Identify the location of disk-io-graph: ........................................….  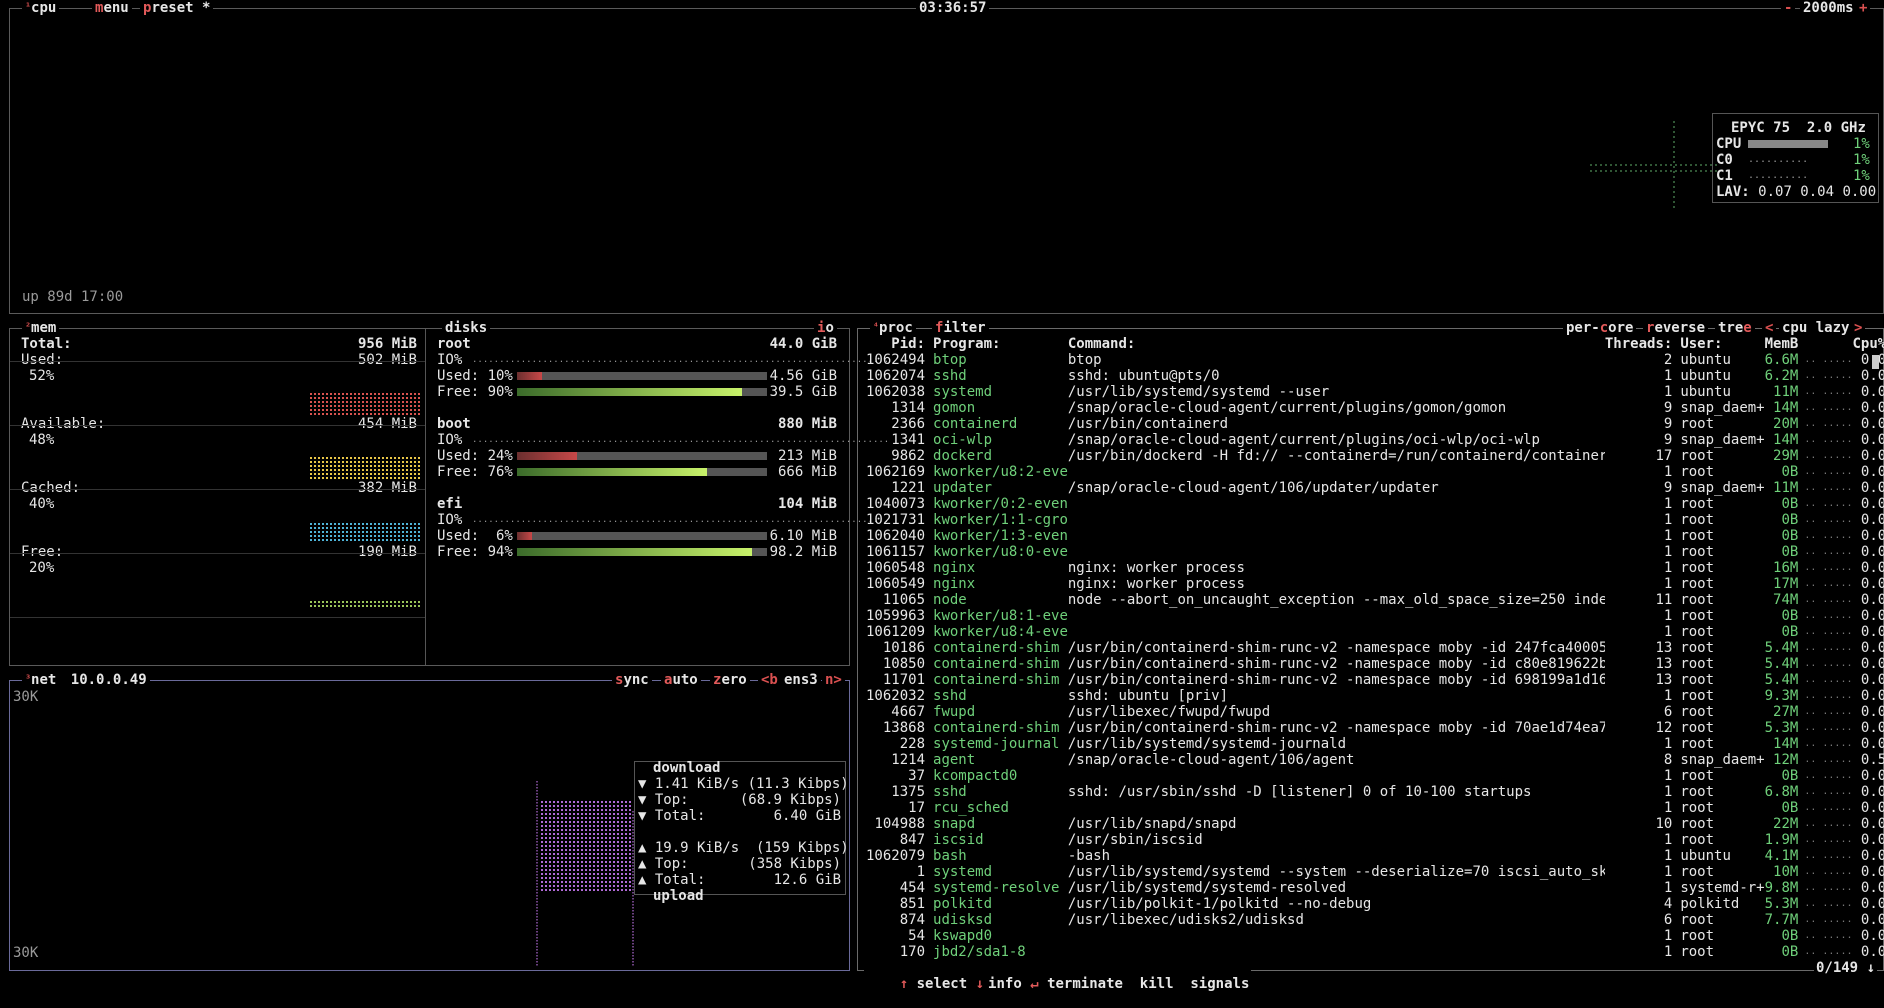
(680, 360).